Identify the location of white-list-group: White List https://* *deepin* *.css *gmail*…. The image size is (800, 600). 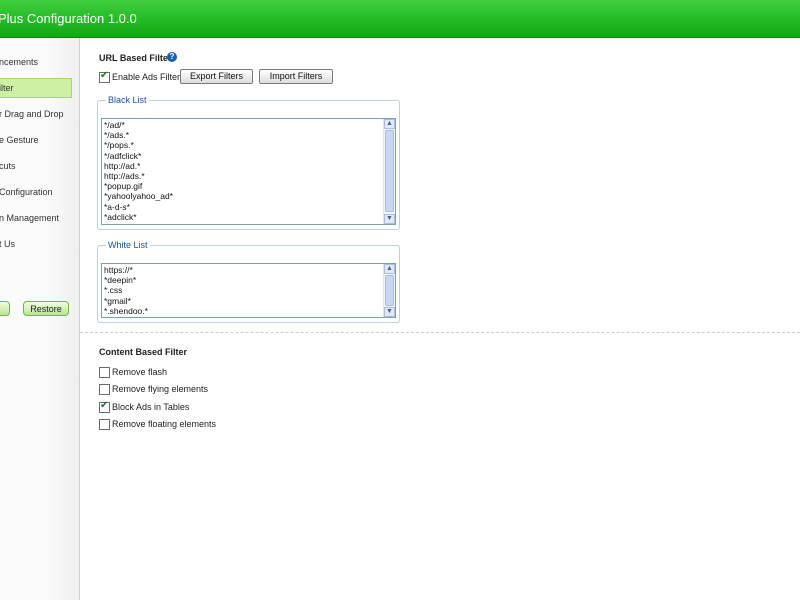
(248, 281).